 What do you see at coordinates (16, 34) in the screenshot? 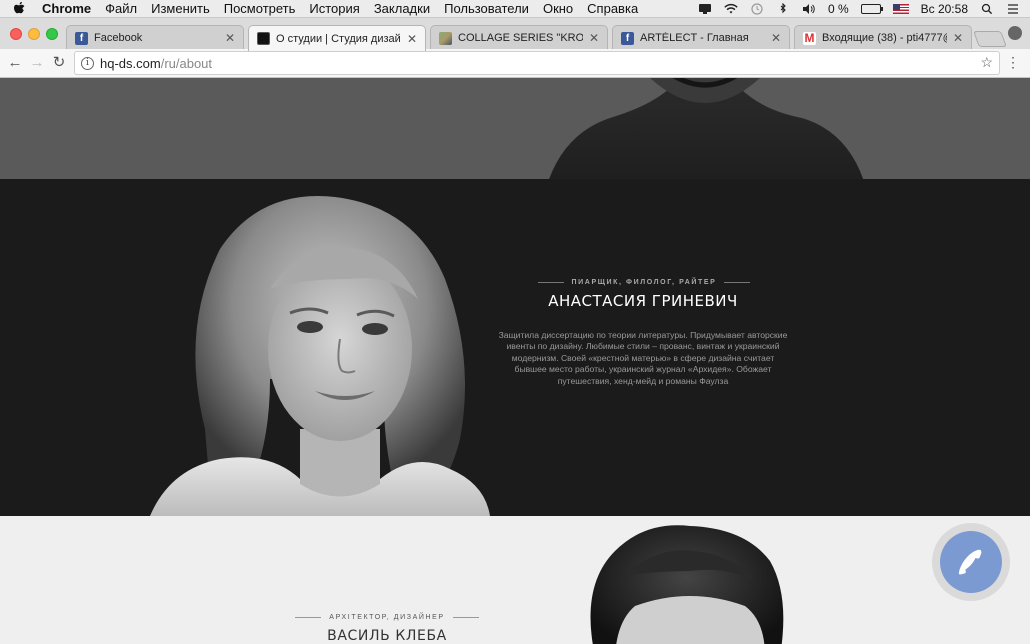
I see `window-close-button` at bounding box center [16, 34].